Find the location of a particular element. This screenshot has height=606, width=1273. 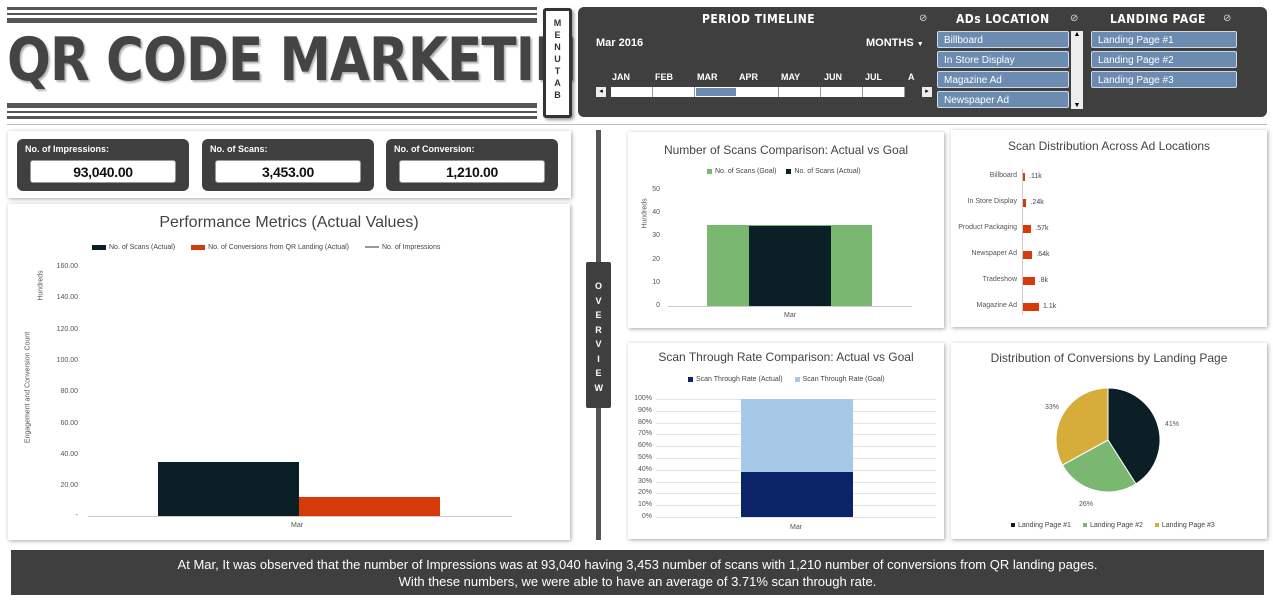

timeline-granularity-dropdown: MONTHS ▼ is located at coordinates (895, 43).